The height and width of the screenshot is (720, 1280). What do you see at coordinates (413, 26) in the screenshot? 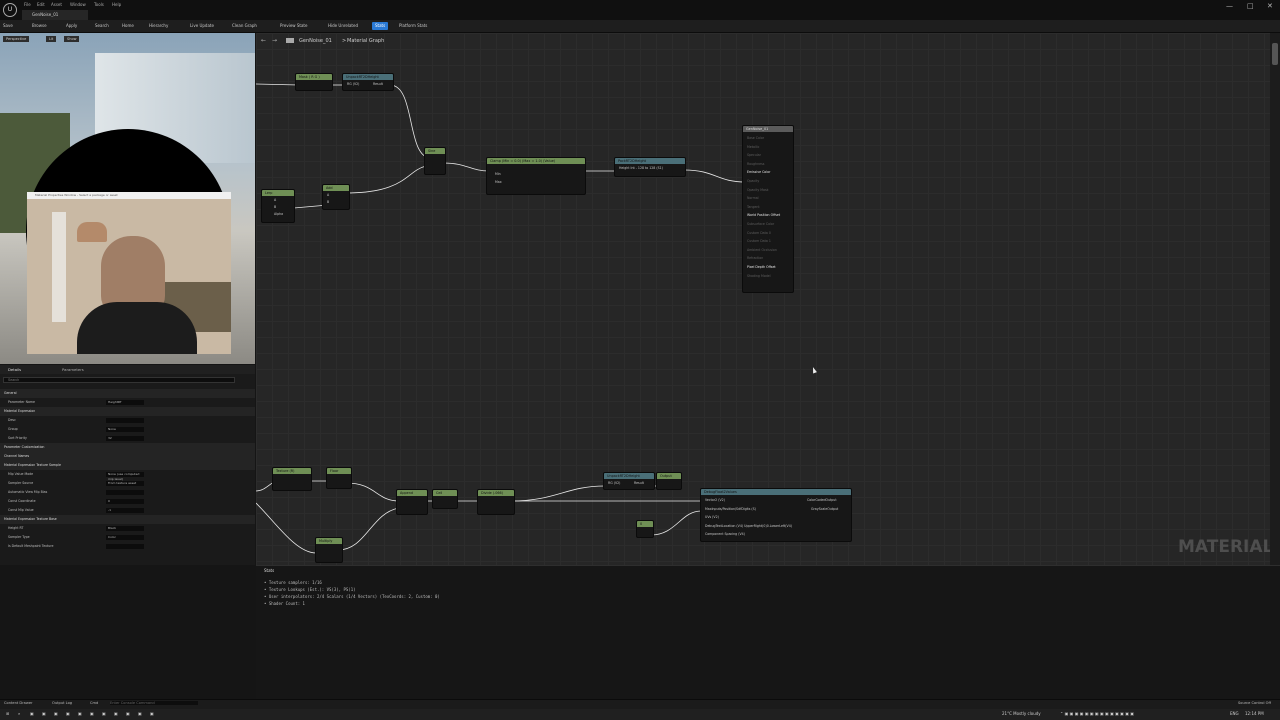
I see `platform-stats-button: Platform Stats` at bounding box center [413, 26].